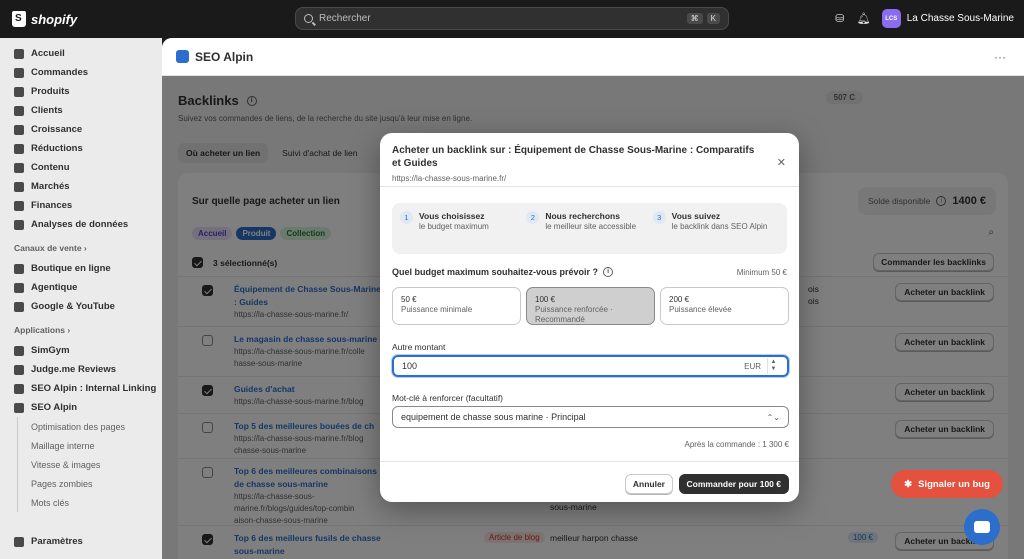 This screenshot has width=1024, height=559. I want to click on sidebar-item-contenu: Contenu, so click(81, 167).